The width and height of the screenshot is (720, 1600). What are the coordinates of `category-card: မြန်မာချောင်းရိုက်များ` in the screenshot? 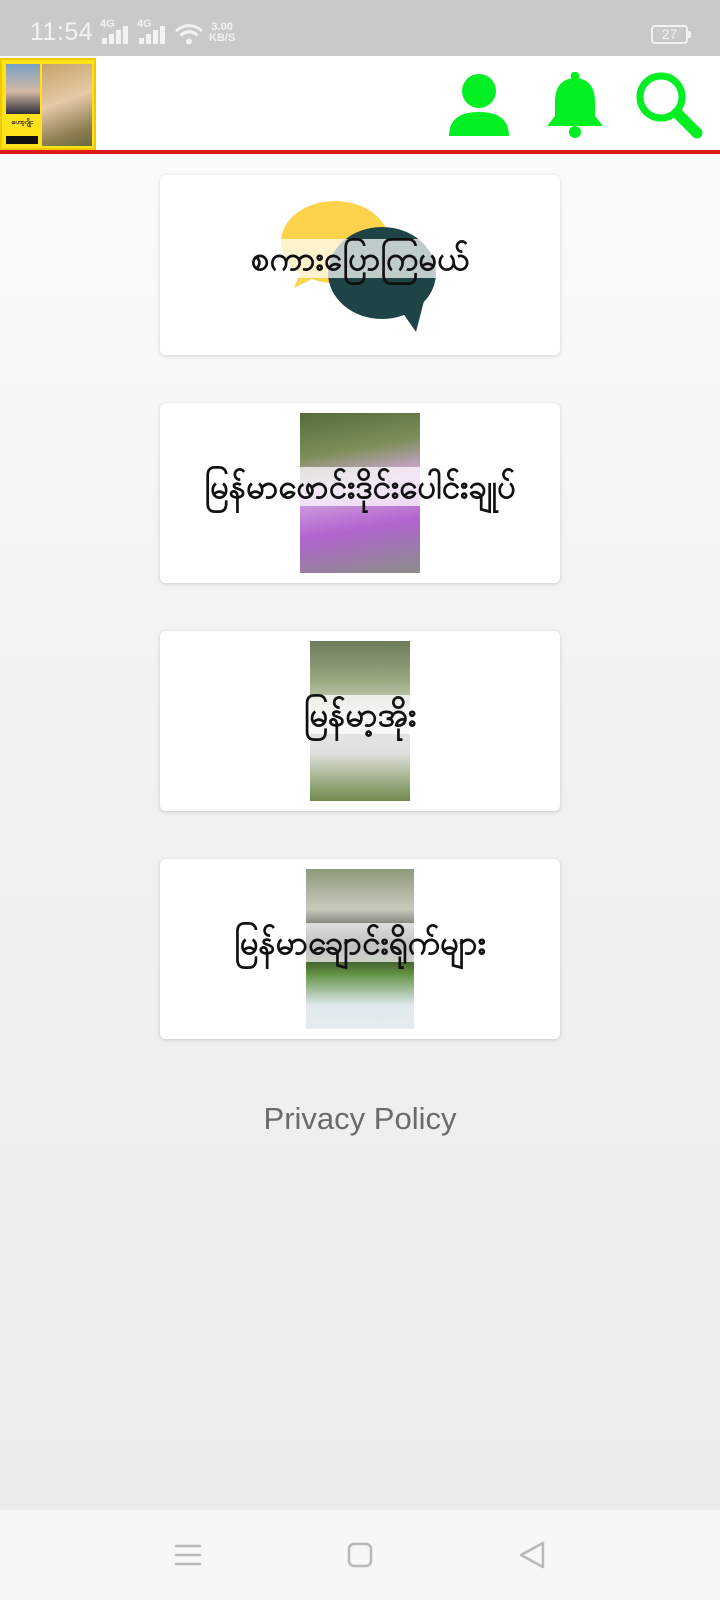 It's located at (360, 949).